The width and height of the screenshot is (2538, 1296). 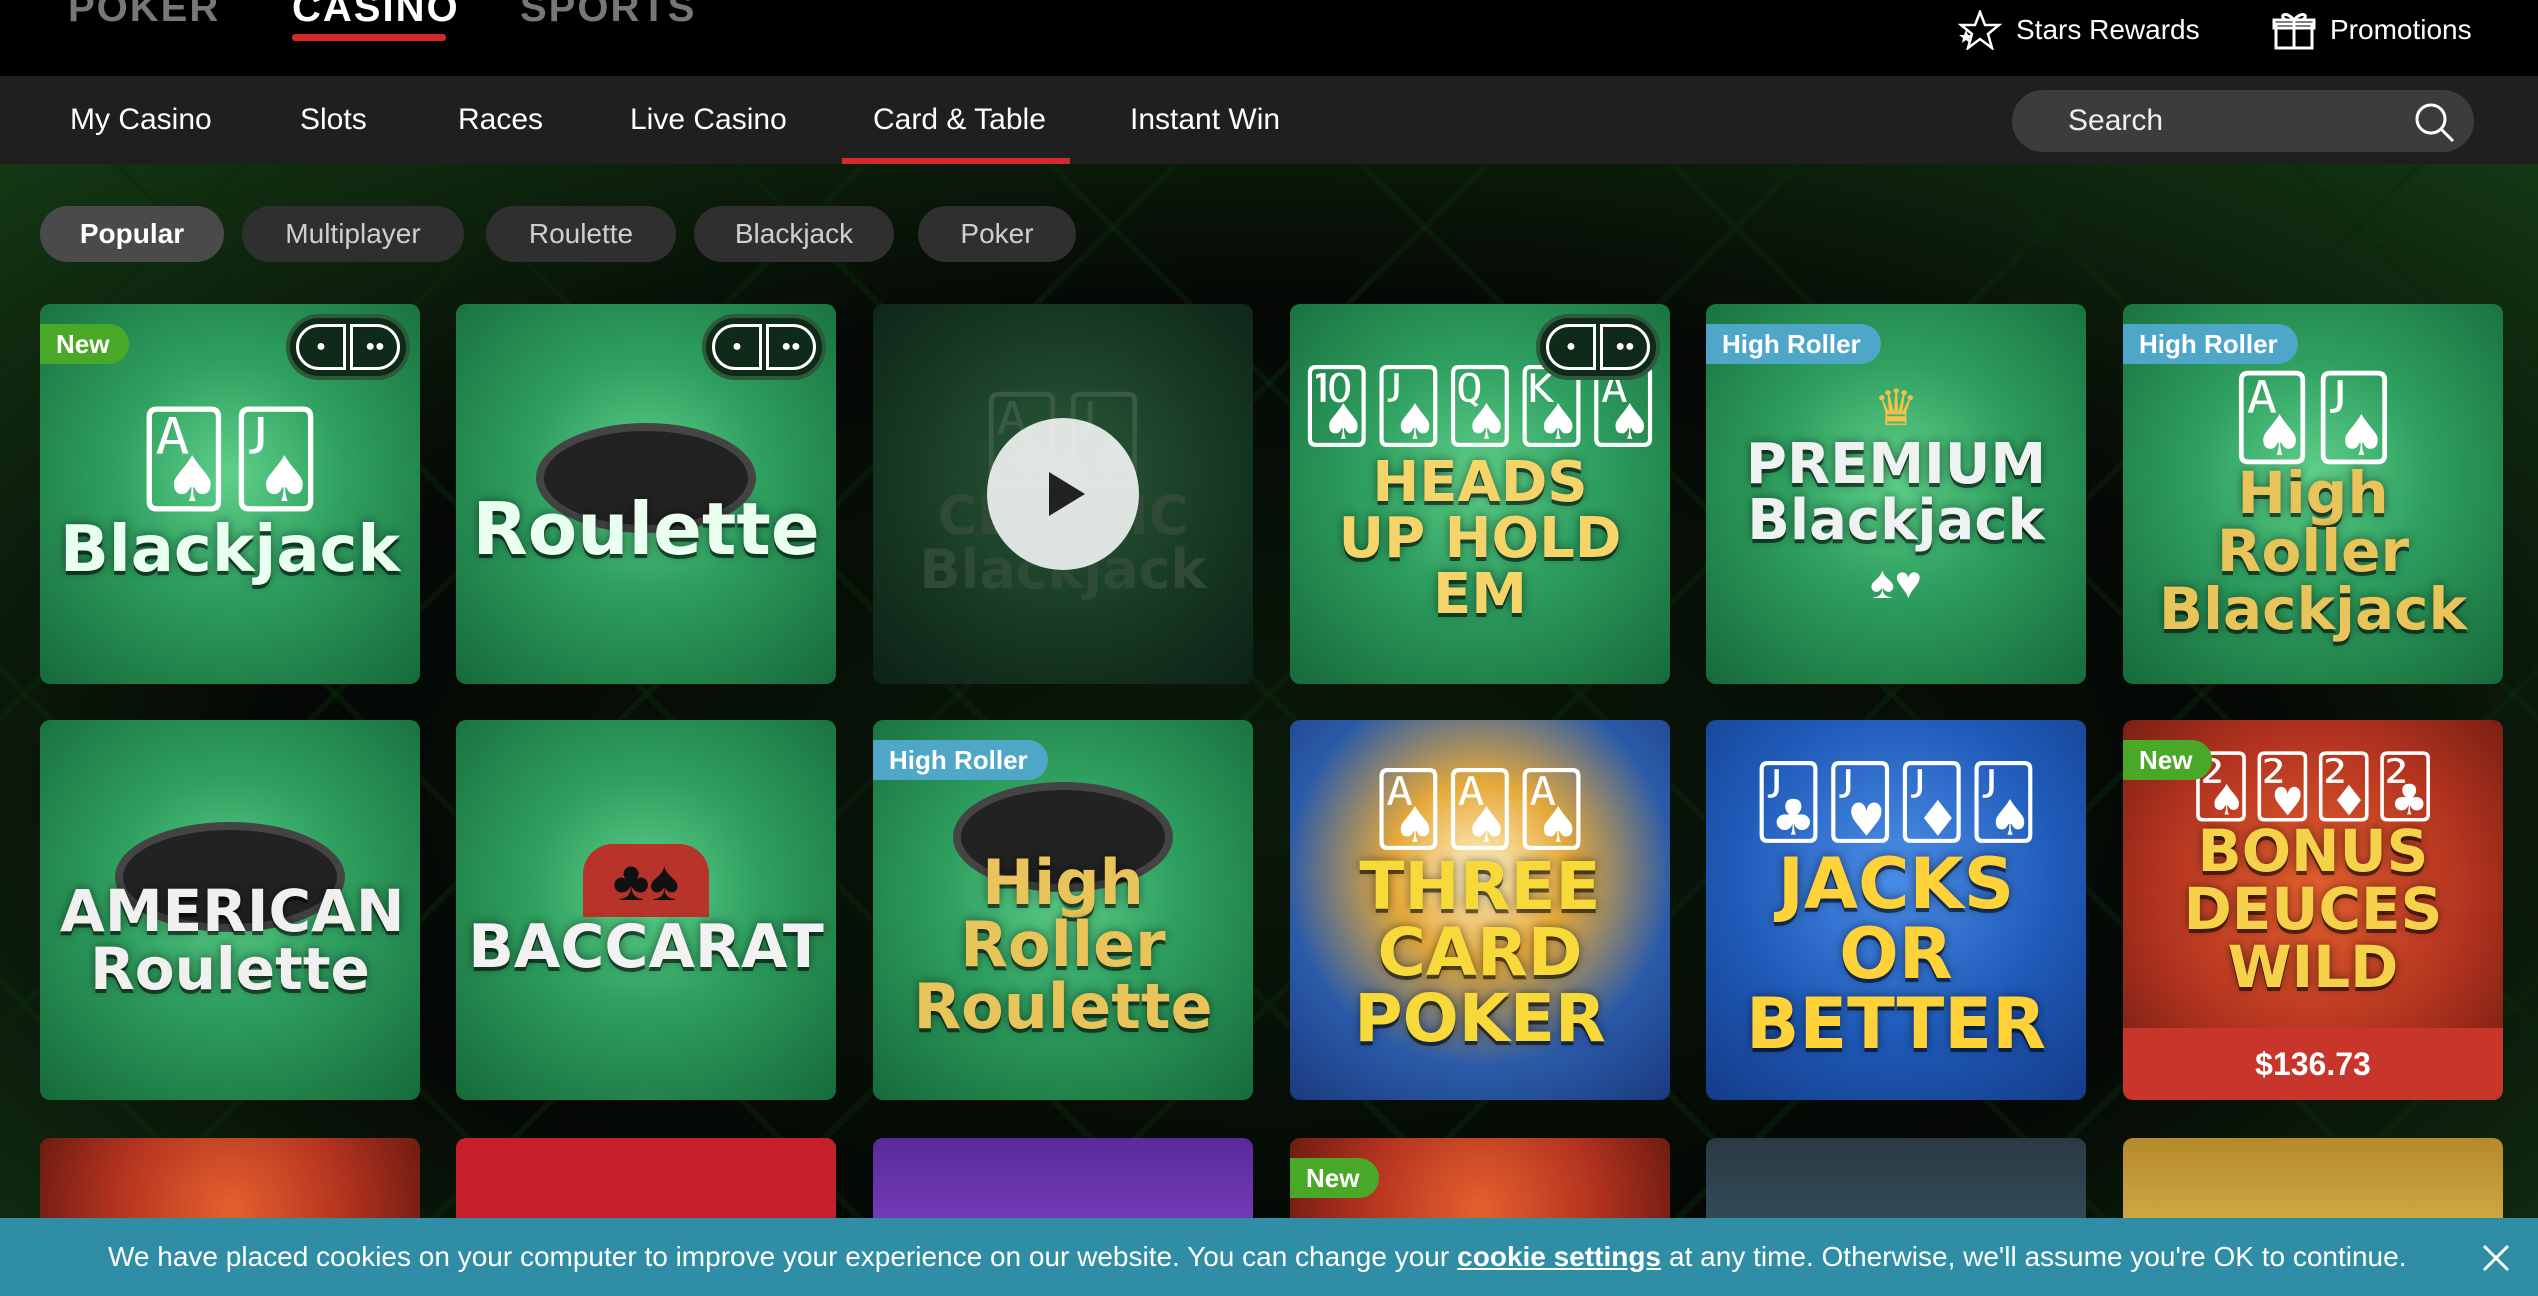 I want to click on game-tile-premium-blackjack: ♛ PREMIUM Blackjack ♠♥ High Roller, so click(x=1896, y=494).